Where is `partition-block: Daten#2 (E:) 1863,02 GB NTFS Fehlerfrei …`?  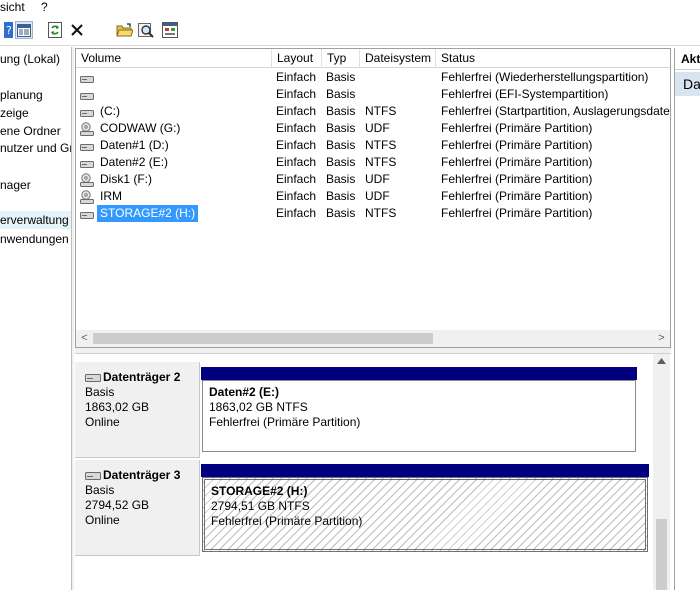
partition-block: Daten#2 (E:) 1863,02 GB NTFS Fehlerfrei … is located at coordinates (419, 409).